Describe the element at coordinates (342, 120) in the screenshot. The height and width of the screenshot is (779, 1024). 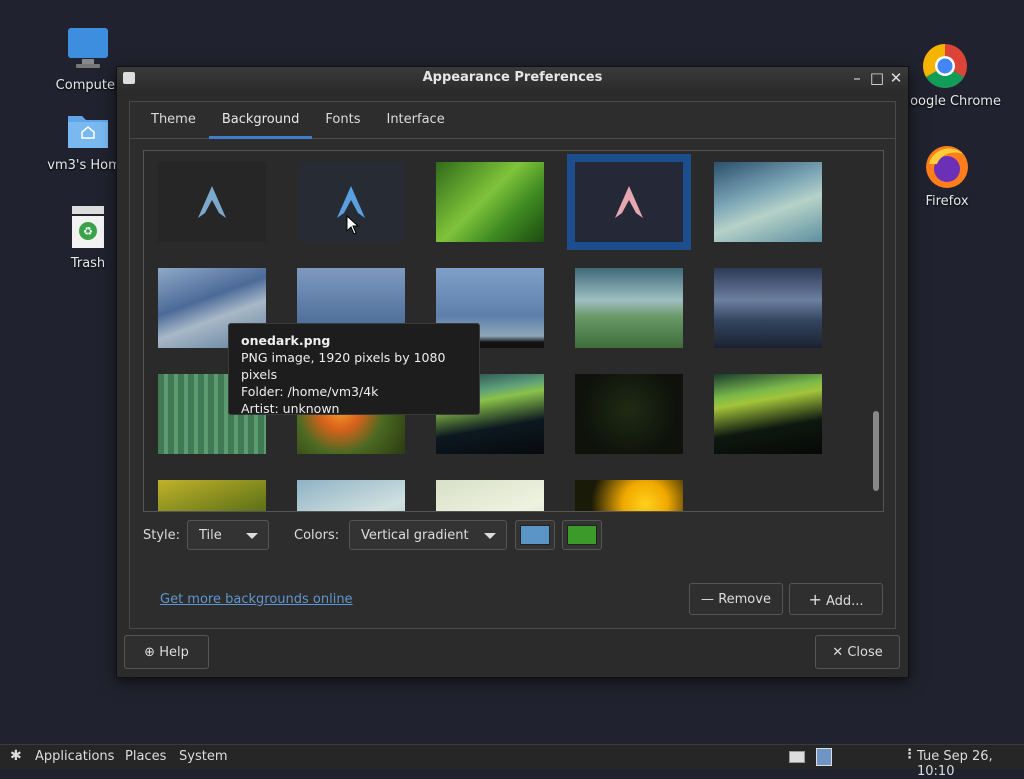
I see `tab-fonts: Fonts` at that location.